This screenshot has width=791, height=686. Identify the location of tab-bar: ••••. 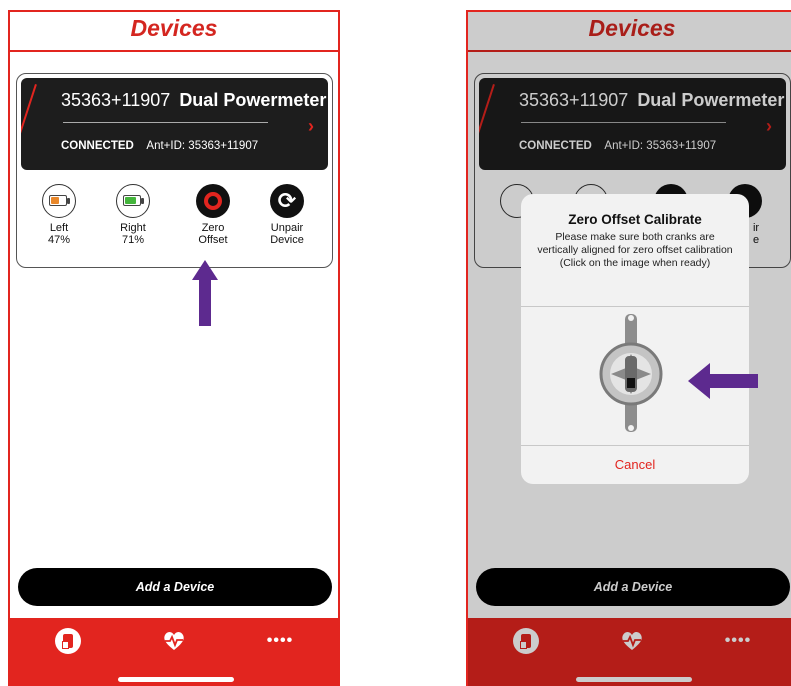
(174, 652).